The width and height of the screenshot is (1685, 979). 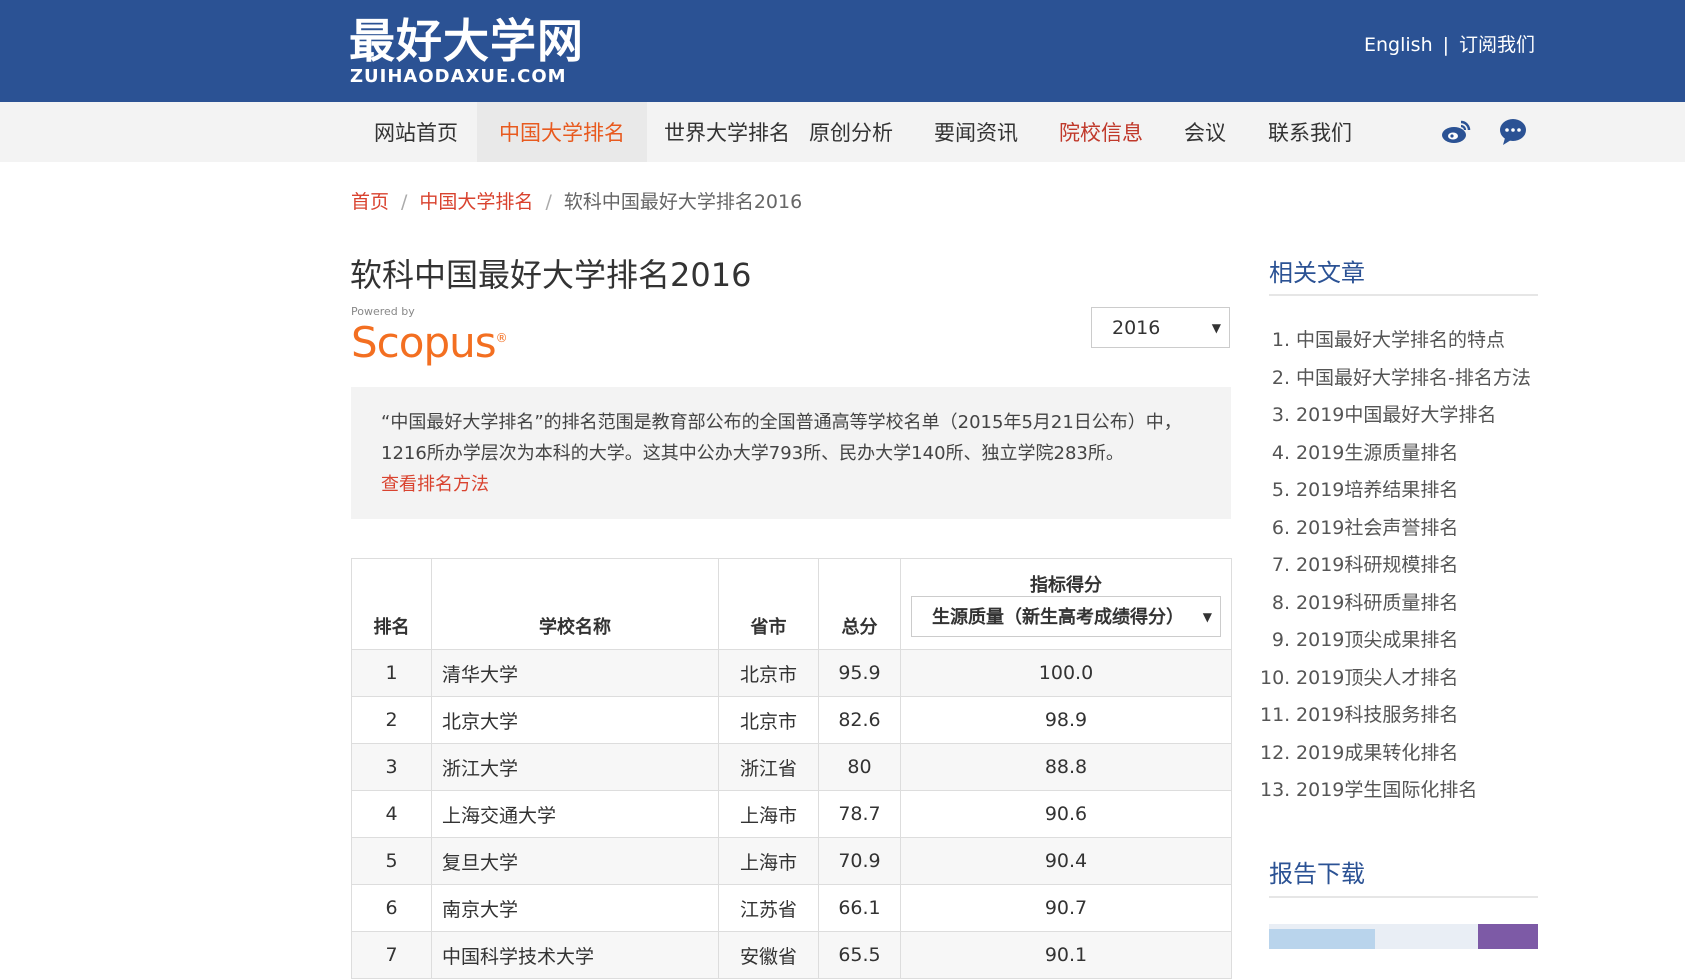 I want to click on cell-score: 95.9, so click(x=859, y=673).